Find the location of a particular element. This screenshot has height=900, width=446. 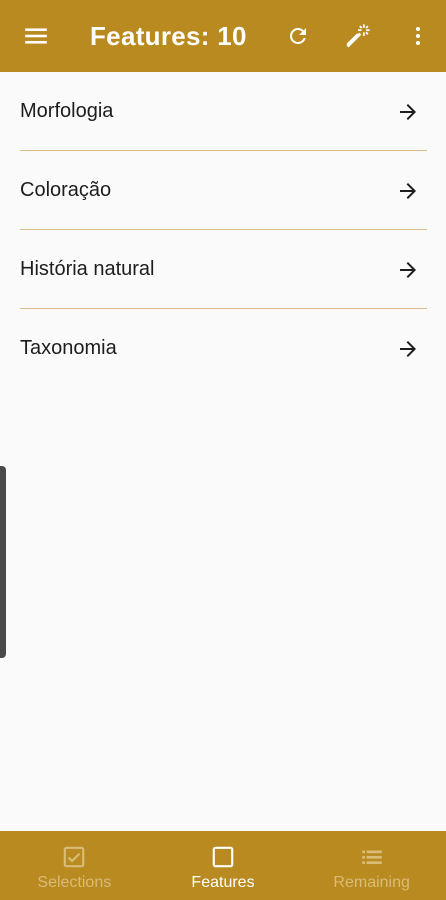

list-item-morfologia: Morfologia is located at coordinates (223, 111).